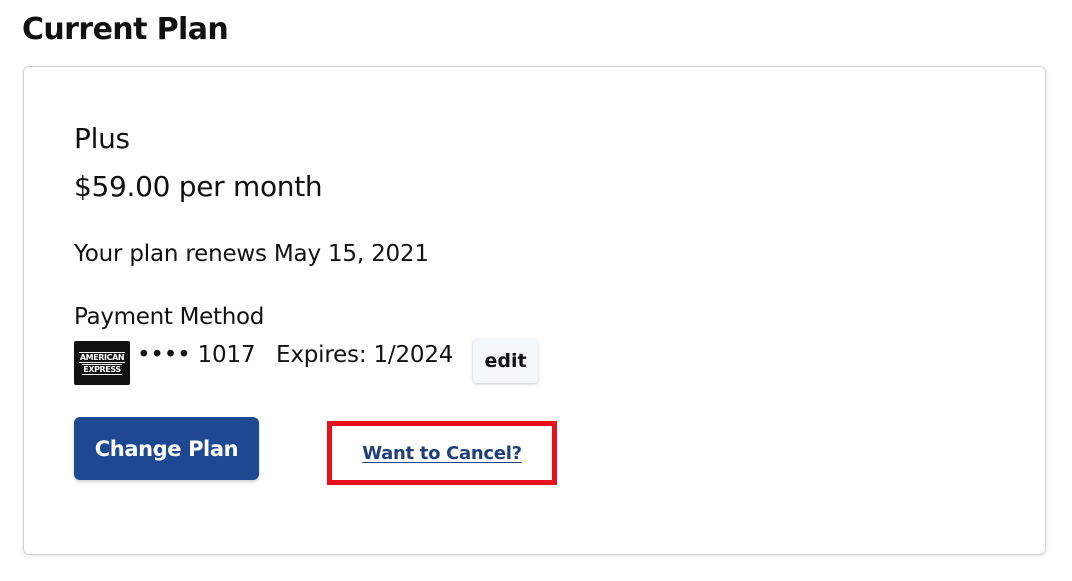 The width and height of the screenshot is (1072, 581). What do you see at coordinates (102, 357) in the screenshot?
I see `card-brand-line-1: AMERICAN` at bounding box center [102, 357].